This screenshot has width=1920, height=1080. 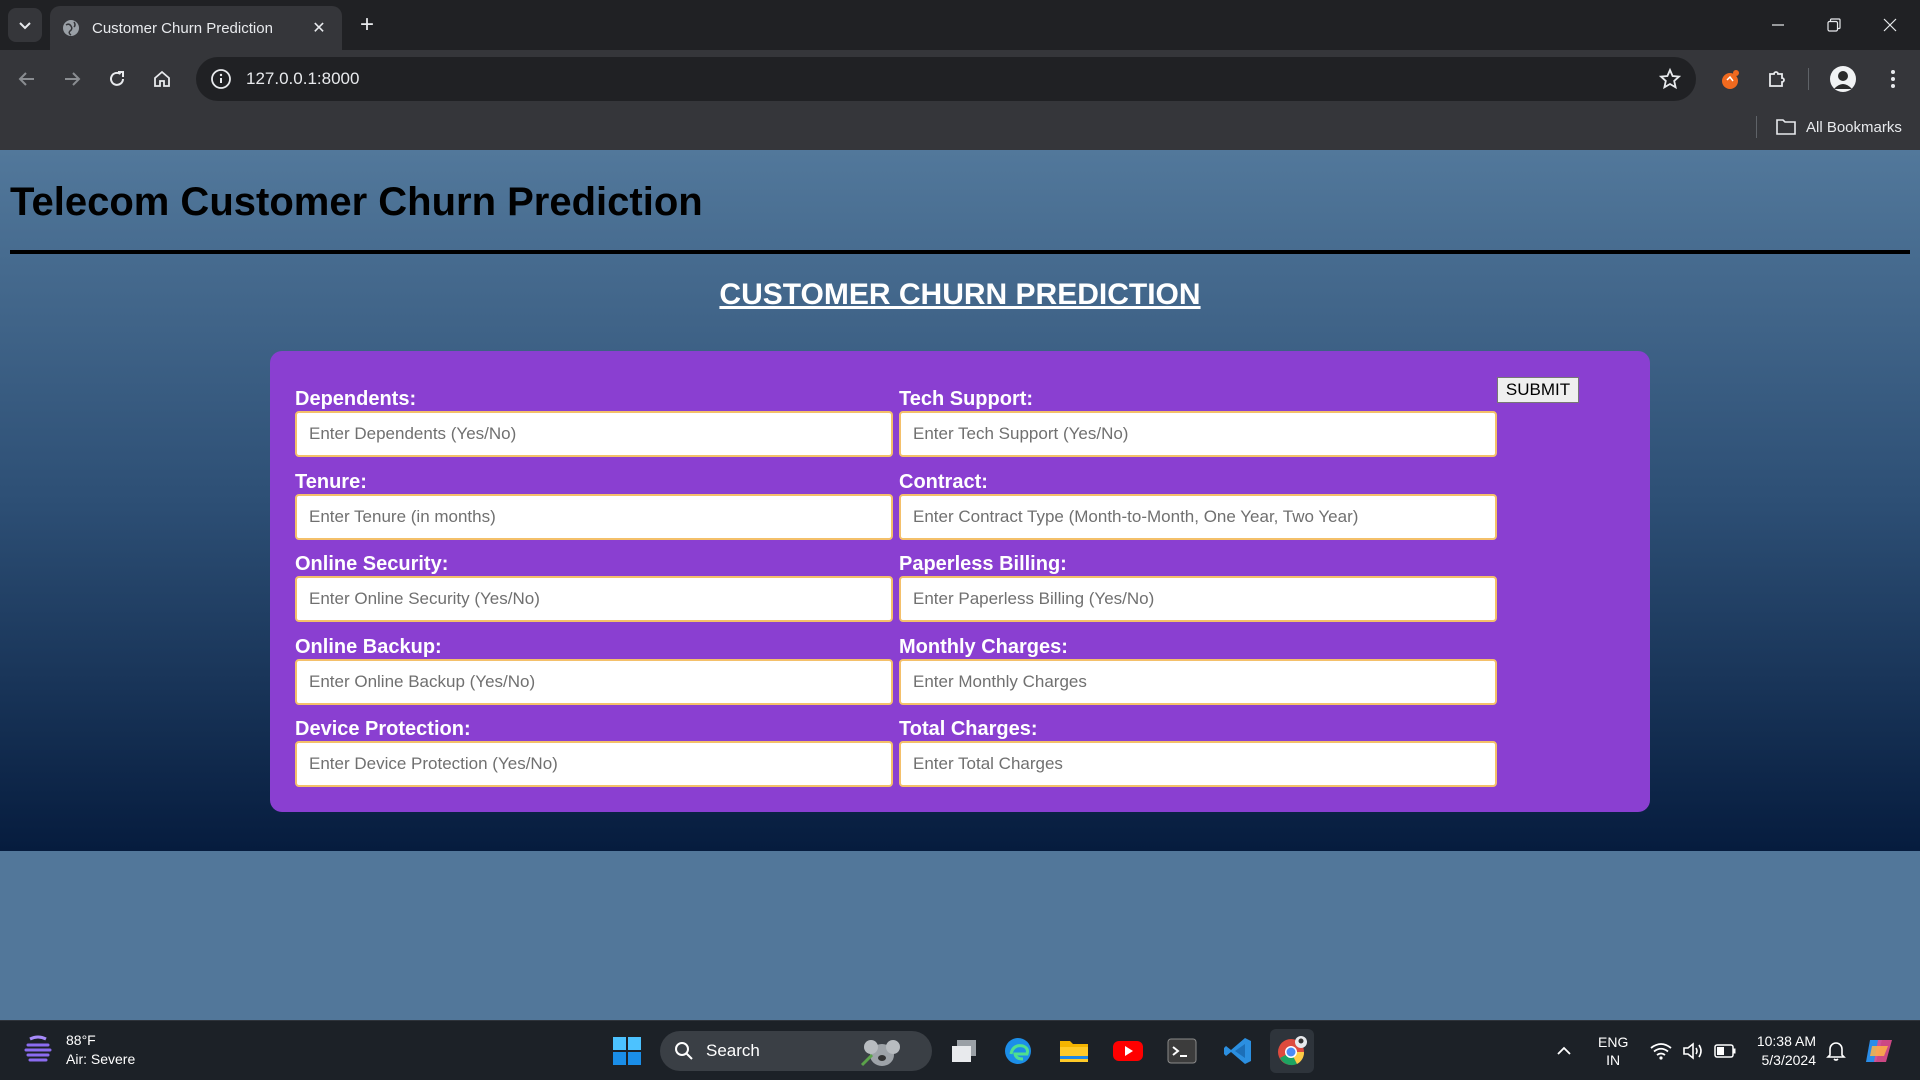 I want to click on online-security-input, so click(x=594, y=599).